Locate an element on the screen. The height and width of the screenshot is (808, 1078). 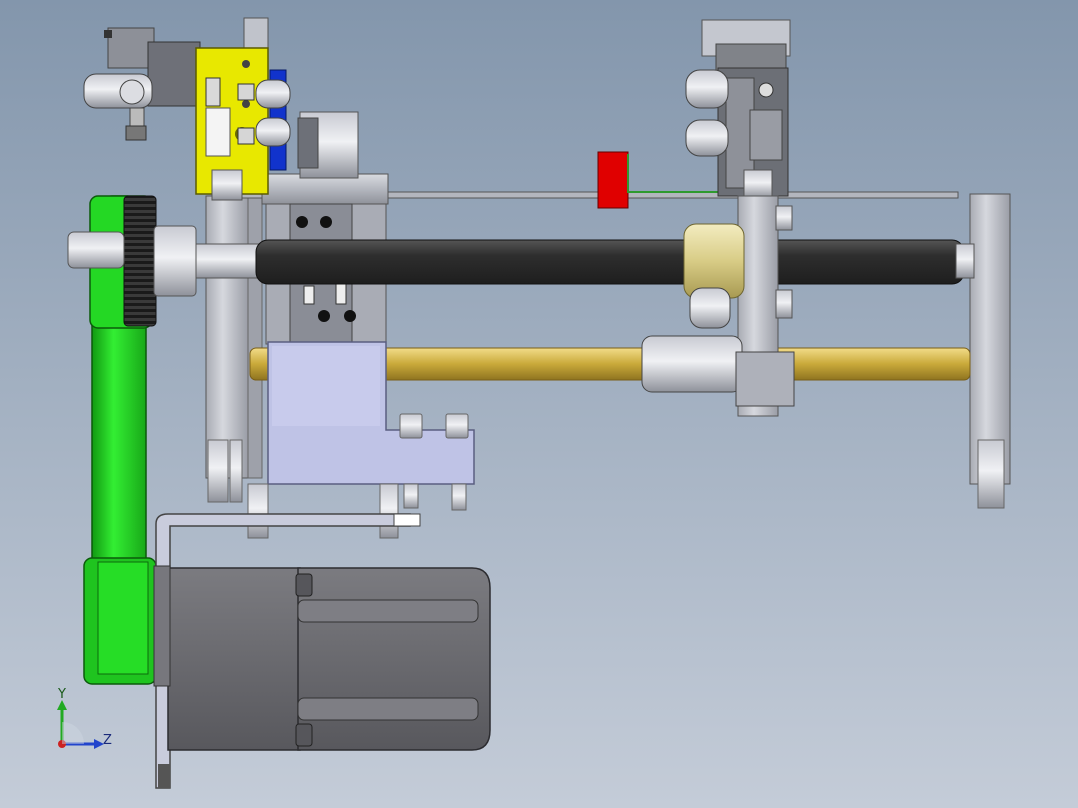
right-end-plate is located at coordinates (990, 351).